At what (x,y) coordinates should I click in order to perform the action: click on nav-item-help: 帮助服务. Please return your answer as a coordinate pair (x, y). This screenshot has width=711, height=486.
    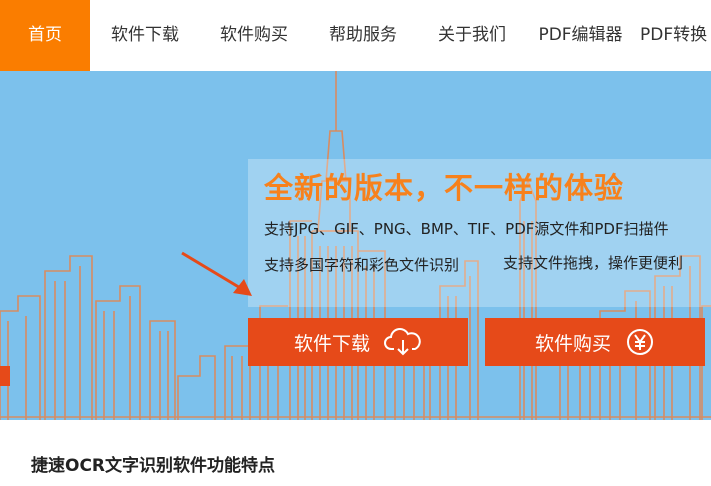
    Looking at the image, I should click on (363, 35).